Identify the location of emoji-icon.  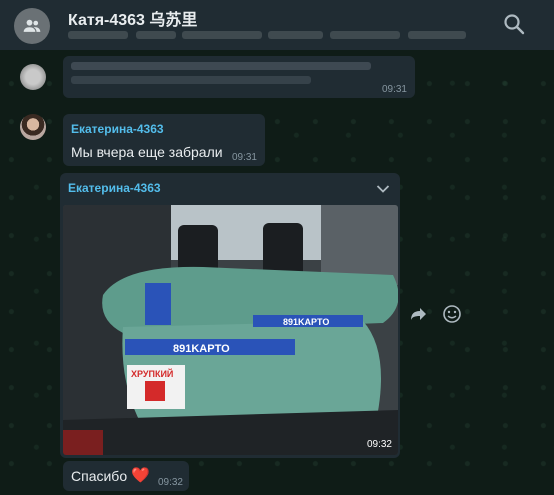
(452, 314).